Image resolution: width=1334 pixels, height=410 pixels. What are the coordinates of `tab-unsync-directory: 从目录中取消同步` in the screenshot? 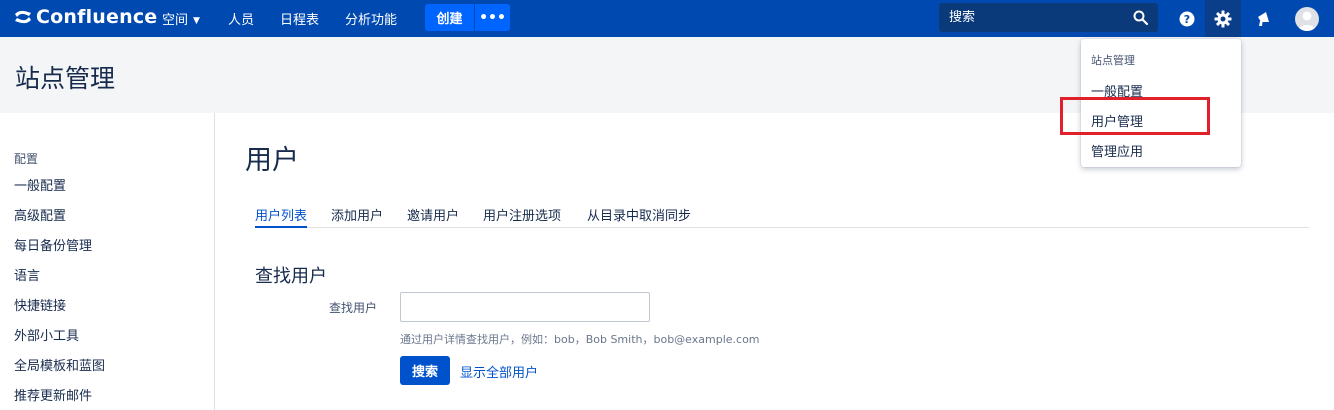 It's located at (639, 216).